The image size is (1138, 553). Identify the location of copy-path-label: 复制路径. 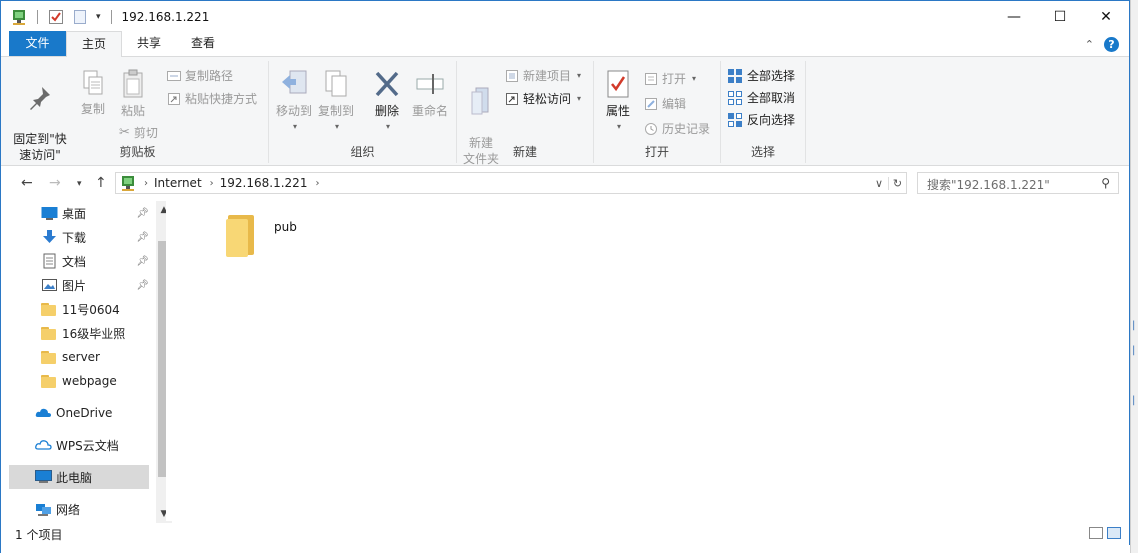
(209, 76).